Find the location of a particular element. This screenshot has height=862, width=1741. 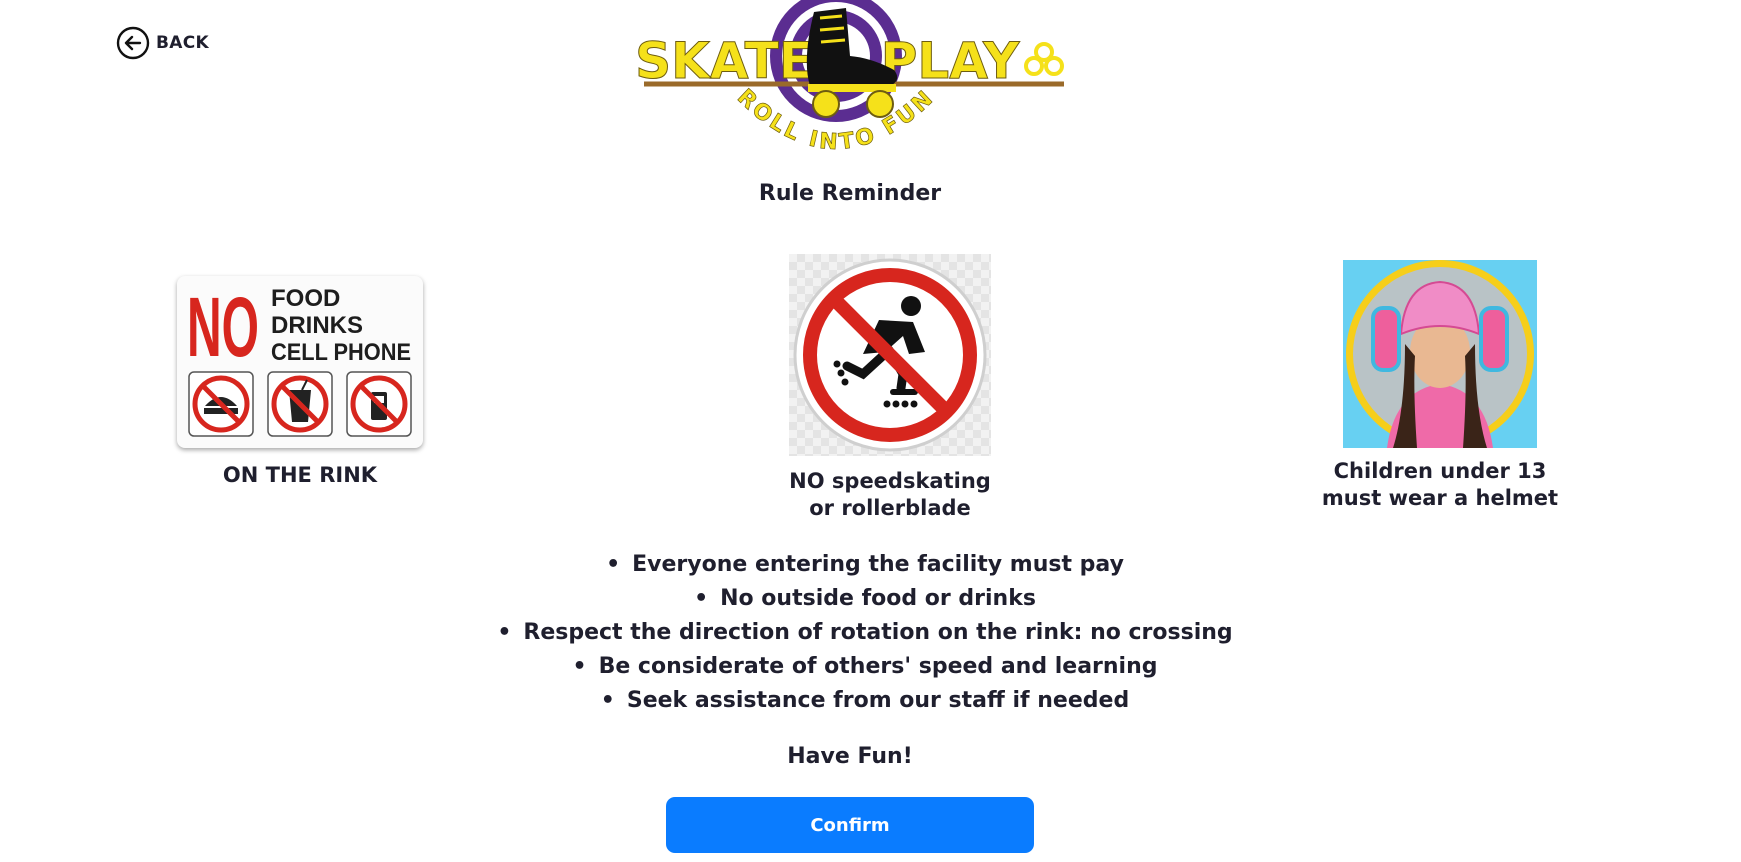

logo-word-play: PLAY is located at coordinates (950, 61).